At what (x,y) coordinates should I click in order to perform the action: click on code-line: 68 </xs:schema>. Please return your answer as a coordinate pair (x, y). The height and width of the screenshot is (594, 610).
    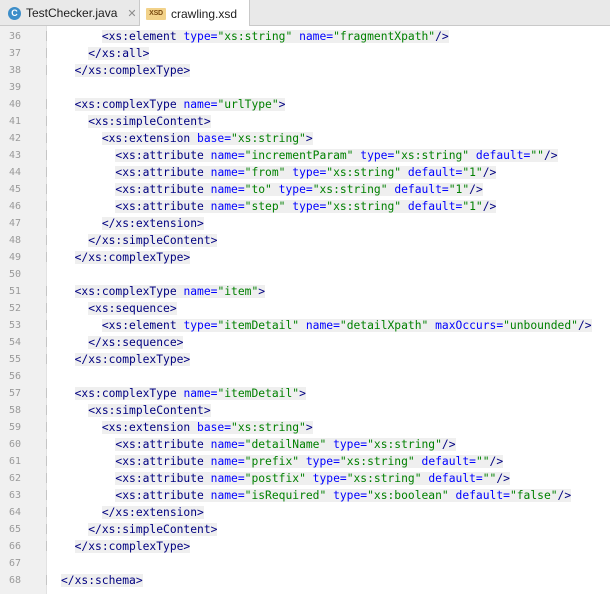
    Looking at the image, I should click on (305, 580).